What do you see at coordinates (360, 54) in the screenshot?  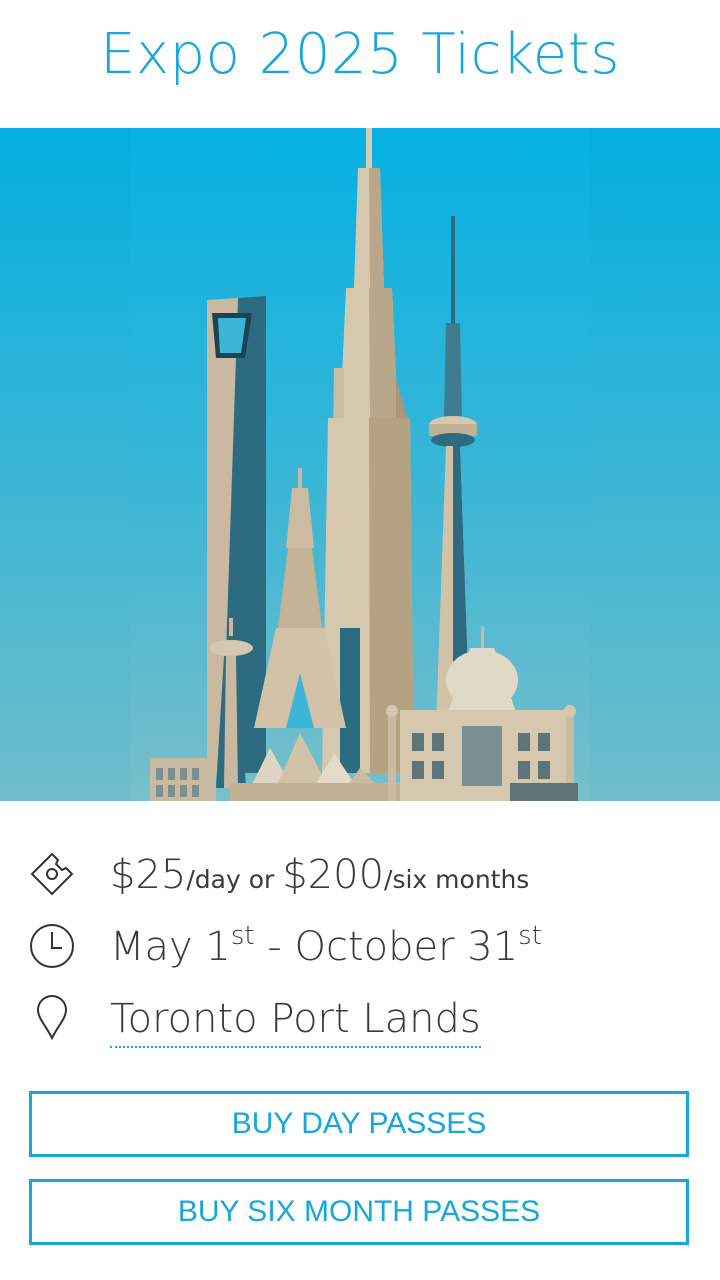 I see `page-title: Expo 2025 Tickets` at bounding box center [360, 54].